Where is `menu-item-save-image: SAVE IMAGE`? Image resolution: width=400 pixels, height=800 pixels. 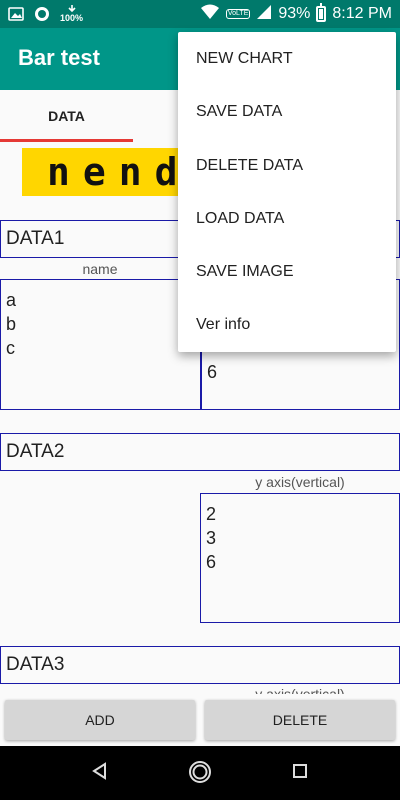 menu-item-save-image: SAVE IMAGE is located at coordinates (287, 271).